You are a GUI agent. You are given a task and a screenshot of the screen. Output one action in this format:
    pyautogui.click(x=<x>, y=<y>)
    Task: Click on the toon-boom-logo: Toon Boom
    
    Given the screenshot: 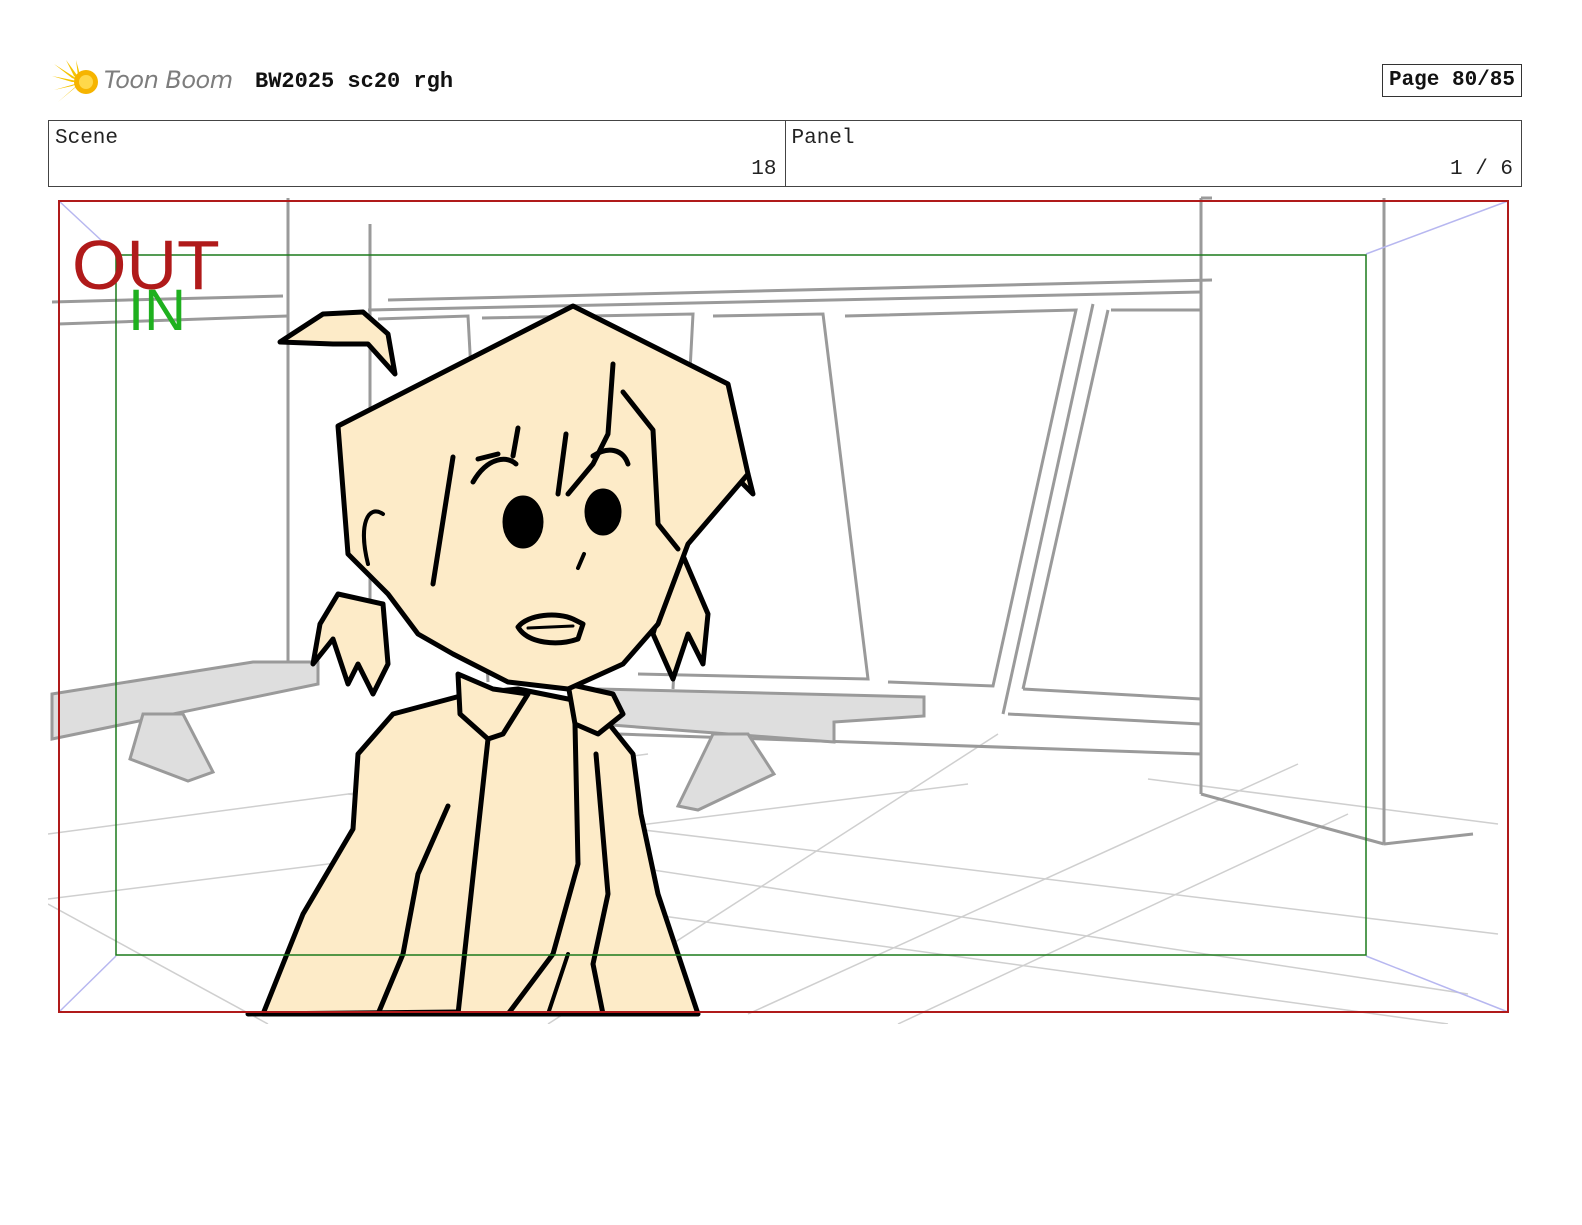 What is the action you would take?
    pyautogui.click(x=147, y=82)
    